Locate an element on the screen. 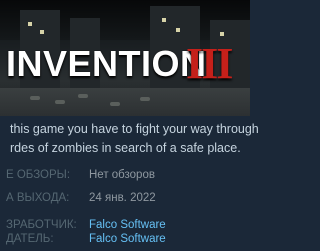 This screenshot has height=251, width=320. publisher-row: ДАТЕЛЬ: Falco Software is located at coordinates (125, 242).